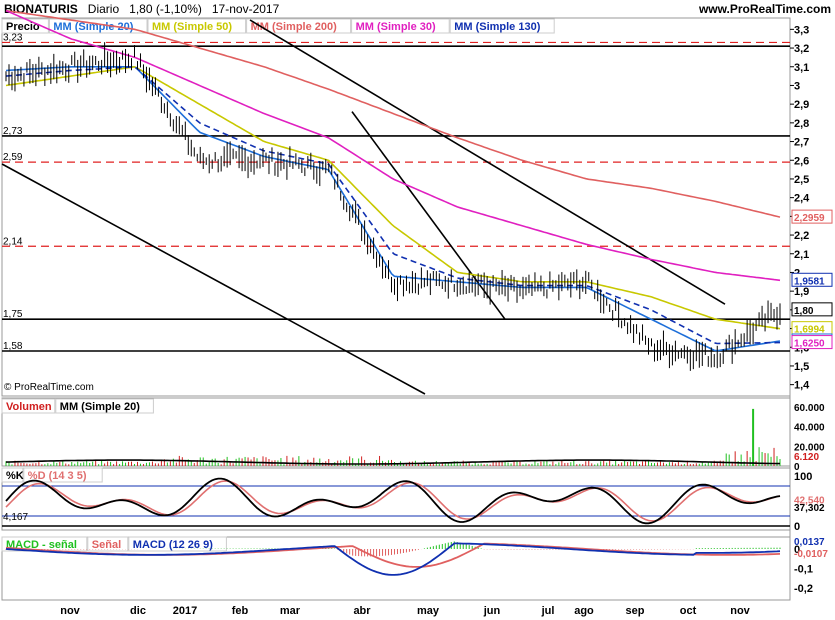 This screenshot has height=620, width=835. I want to click on volume-right-label-0: 6.120, so click(806, 457).